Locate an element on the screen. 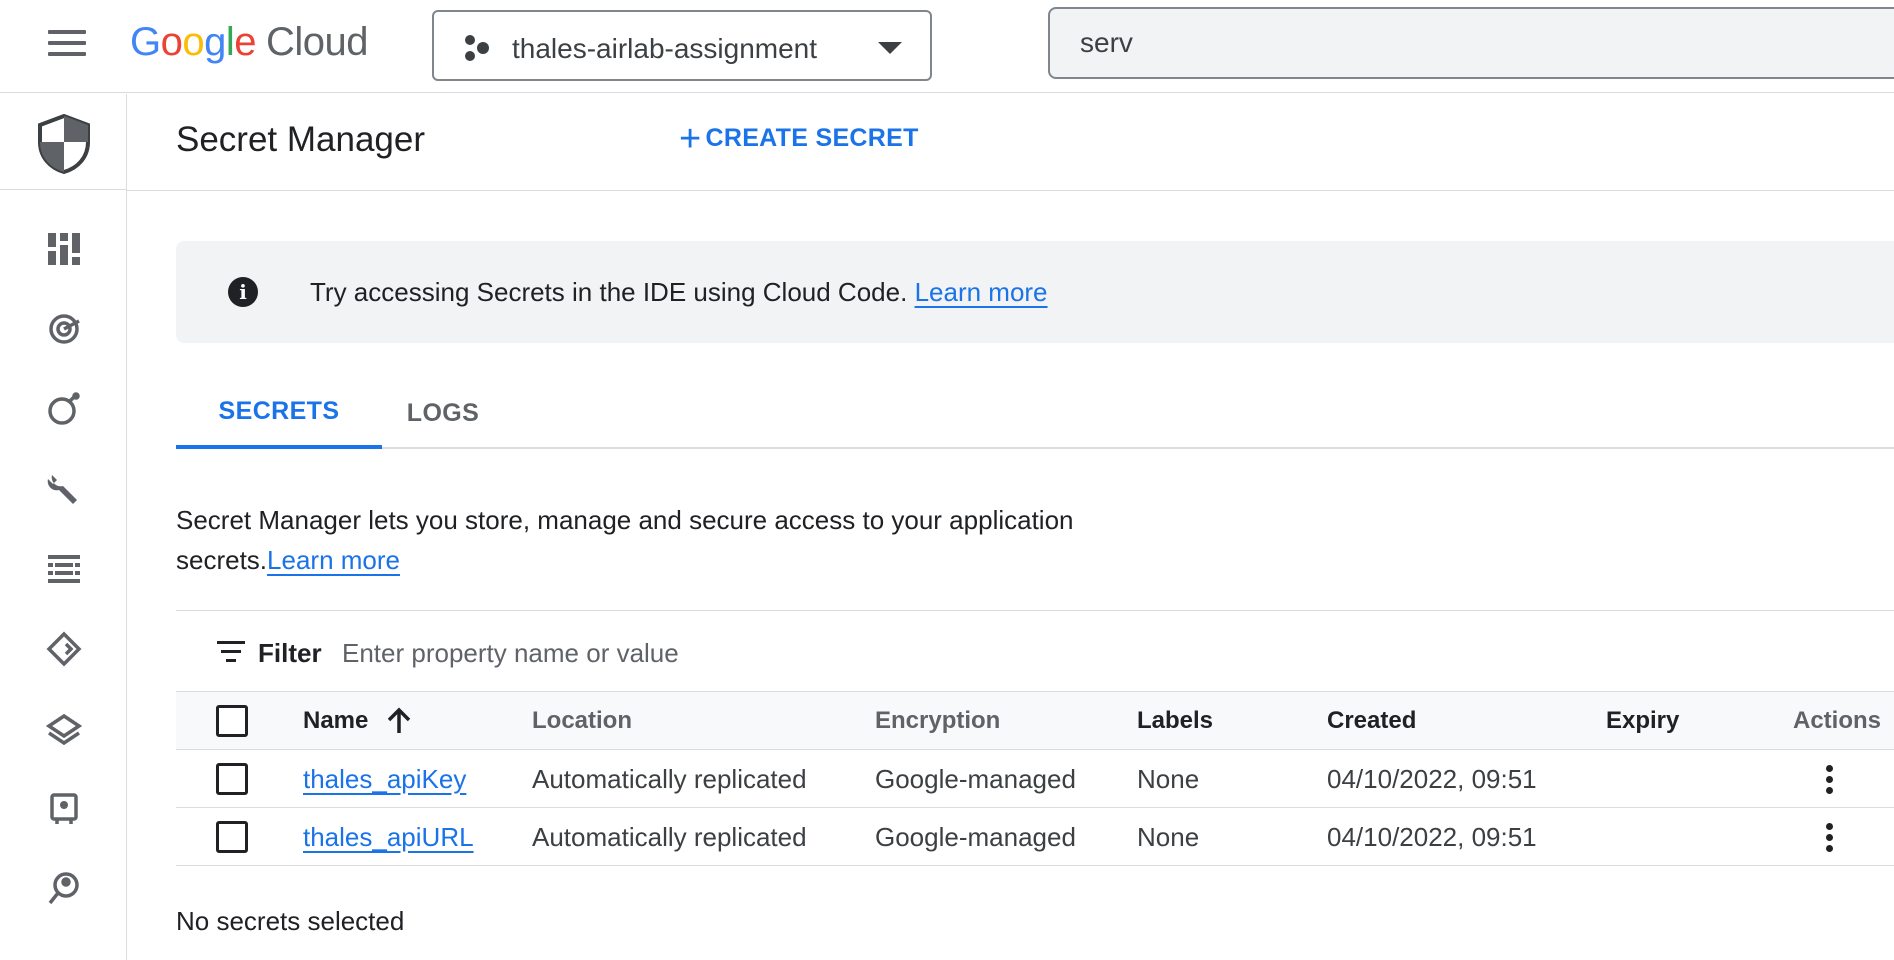 The image size is (1894, 960). logo-letter: e is located at coordinates (245, 42).